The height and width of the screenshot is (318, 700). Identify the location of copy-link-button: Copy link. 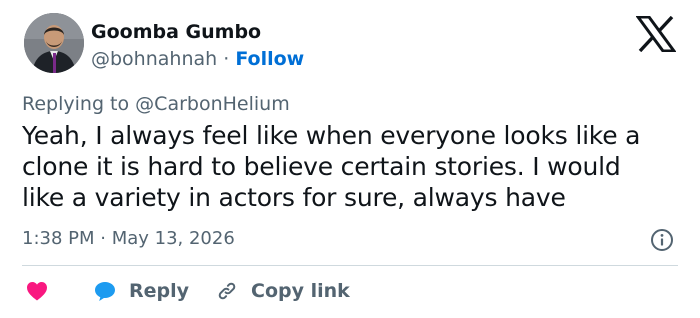
(282, 291).